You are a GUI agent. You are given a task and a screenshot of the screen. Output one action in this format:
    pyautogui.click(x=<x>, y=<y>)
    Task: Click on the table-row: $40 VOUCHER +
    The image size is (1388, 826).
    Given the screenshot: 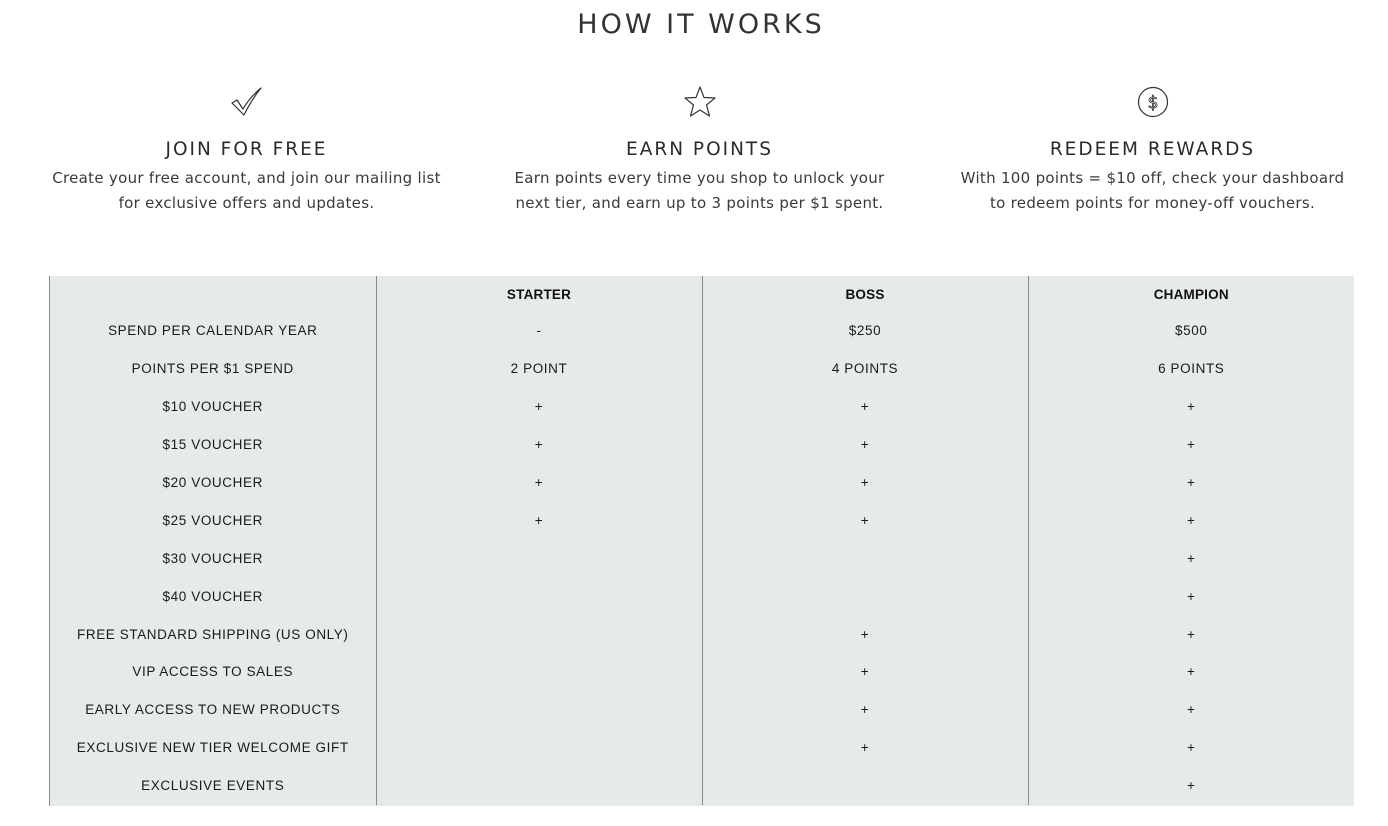 What is the action you would take?
    pyautogui.click(x=702, y=596)
    